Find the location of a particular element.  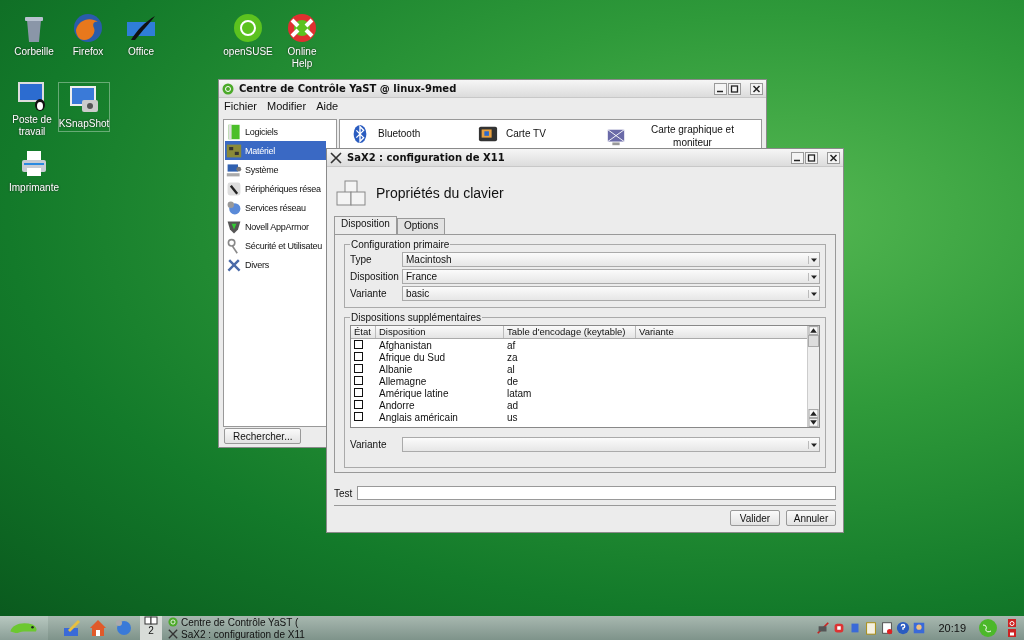

category-item: Système is located at coordinates (275, 169).